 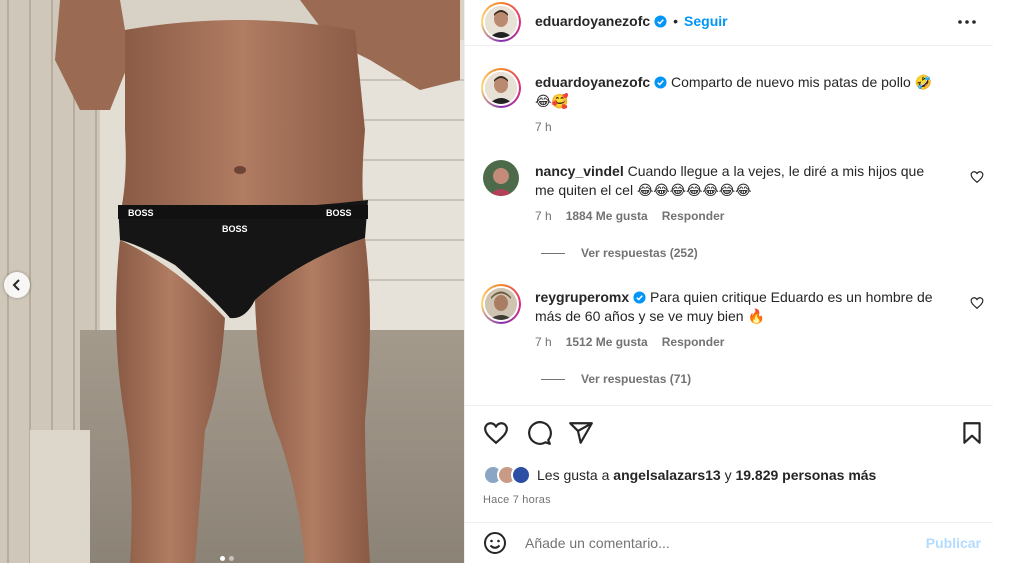 I want to click on add-comment-bar: Publicar, so click(x=729, y=542).